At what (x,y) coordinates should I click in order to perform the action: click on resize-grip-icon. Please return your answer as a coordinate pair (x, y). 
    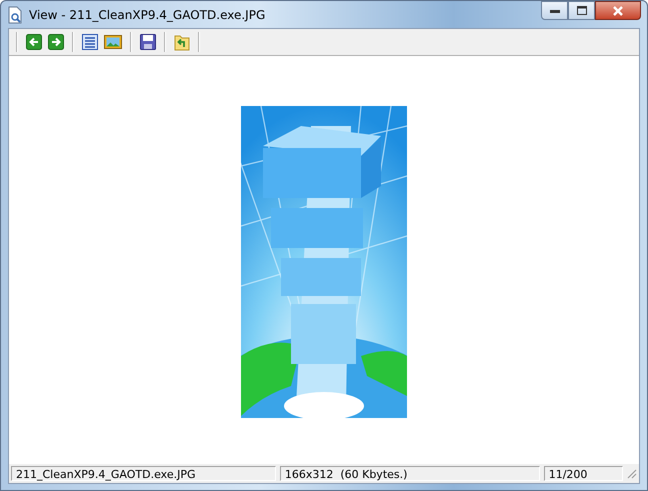
    Looking at the image, I should click on (632, 473).